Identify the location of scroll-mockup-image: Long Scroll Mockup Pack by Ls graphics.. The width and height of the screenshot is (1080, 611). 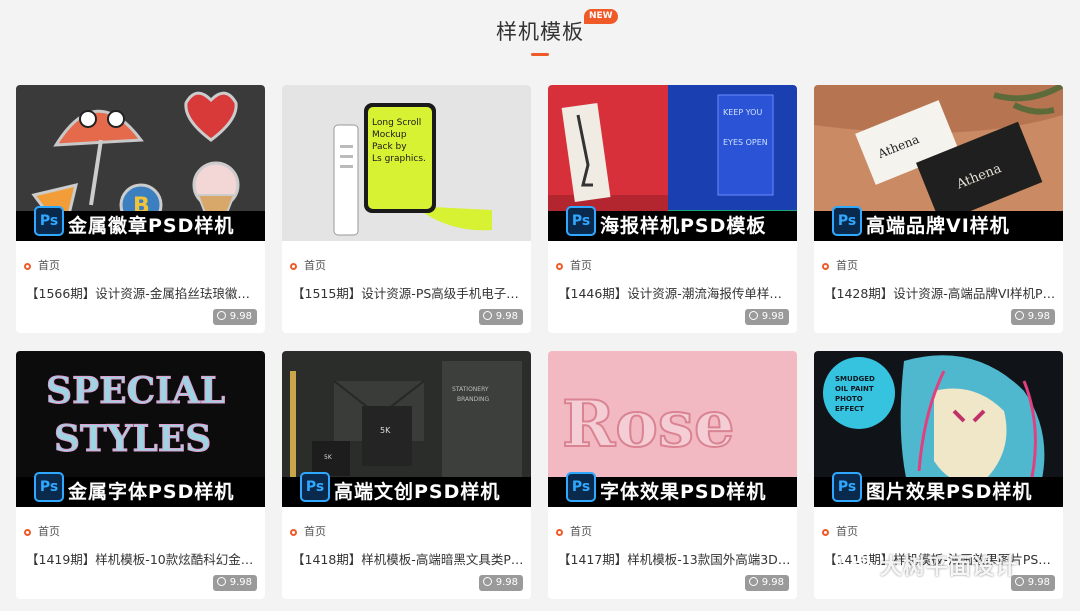
(406, 163).